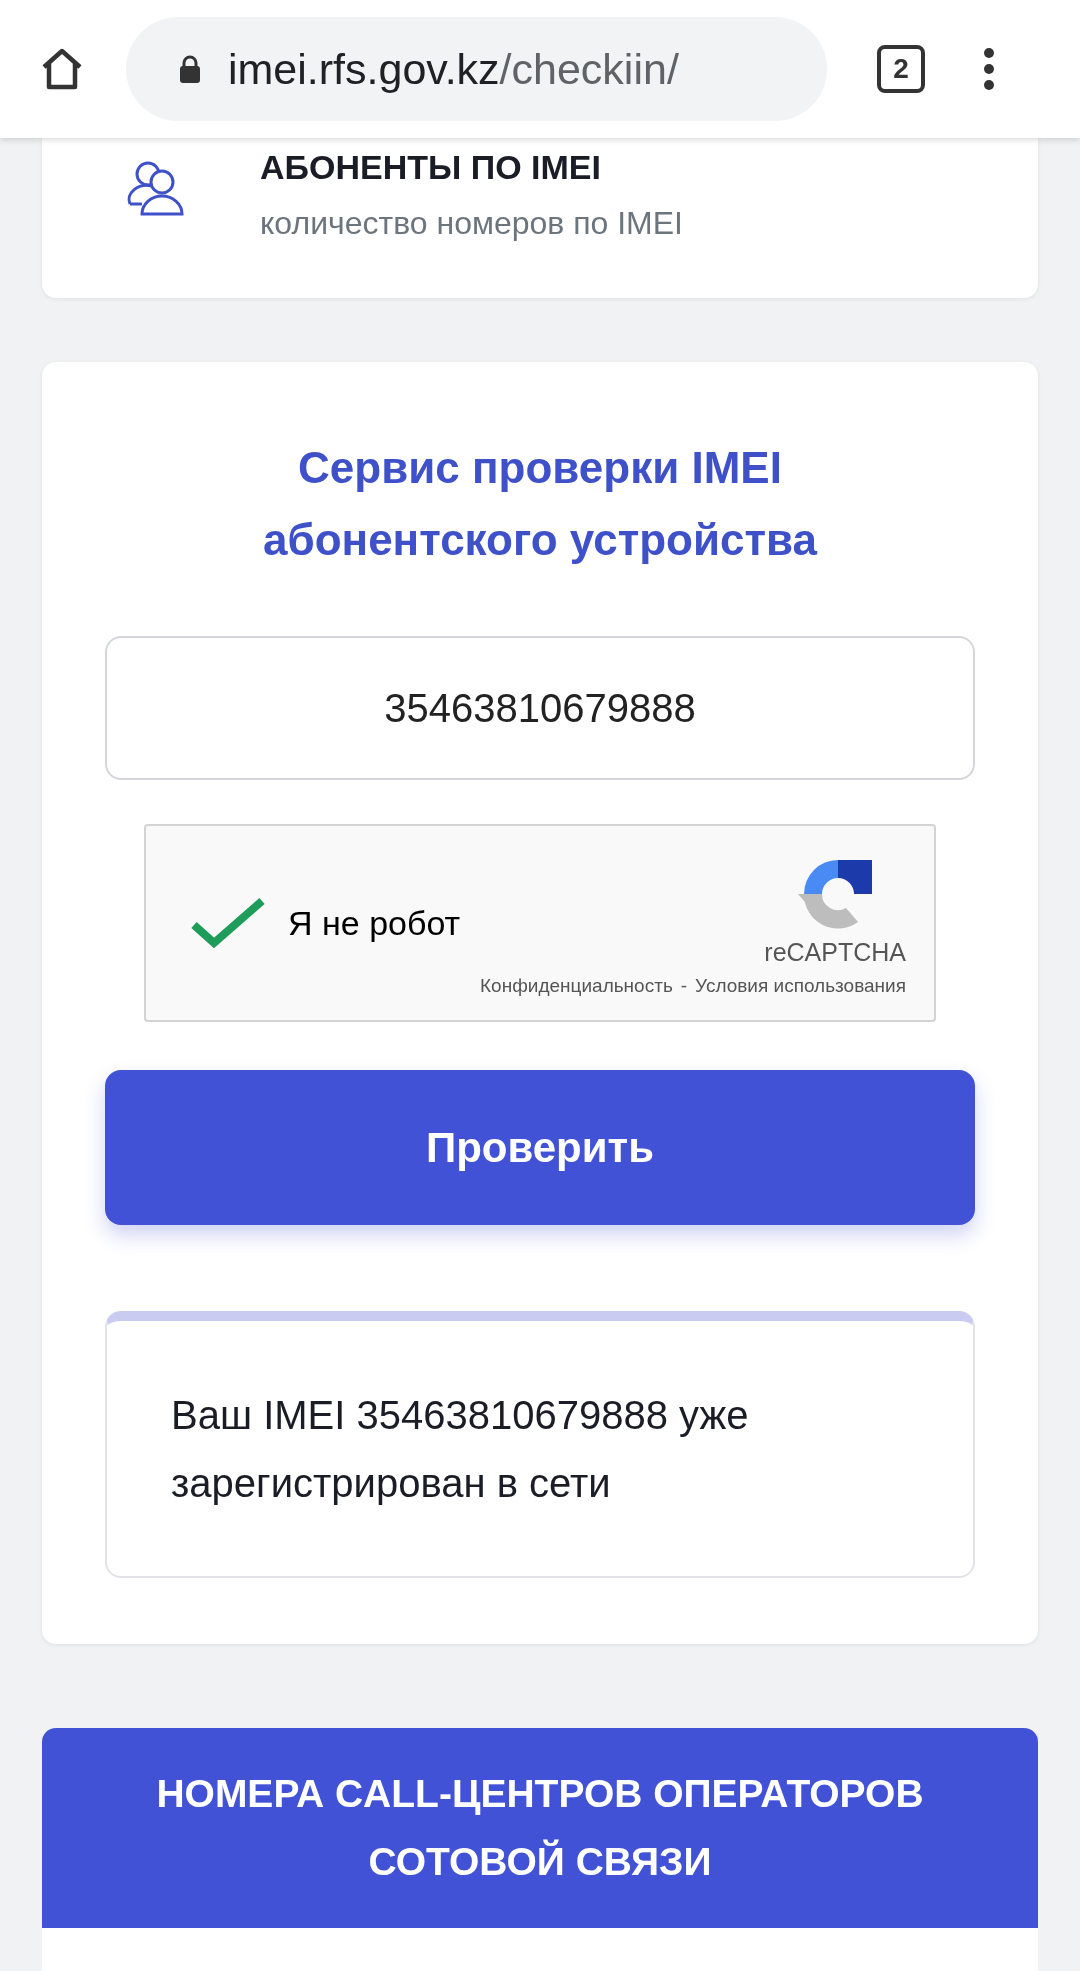  Describe the element at coordinates (374, 923) in the screenshot. I see `captcha-label: Я не робот` at that location.